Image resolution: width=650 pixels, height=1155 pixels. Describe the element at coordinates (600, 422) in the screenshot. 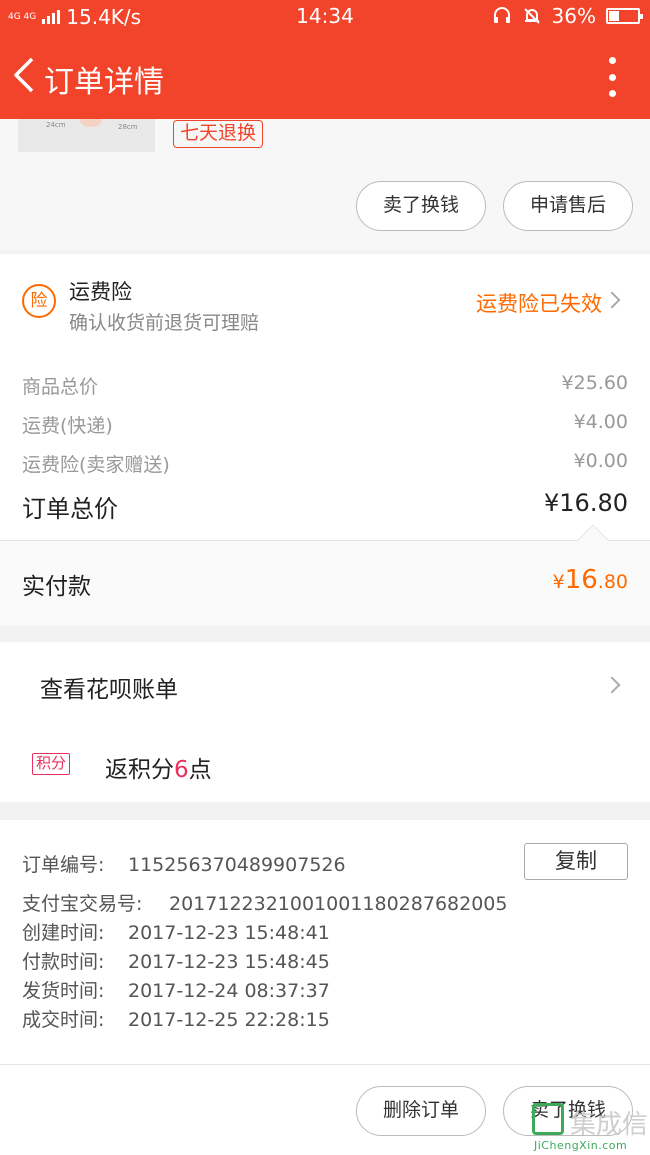

I see `price-value: ¥4.00` at that location.